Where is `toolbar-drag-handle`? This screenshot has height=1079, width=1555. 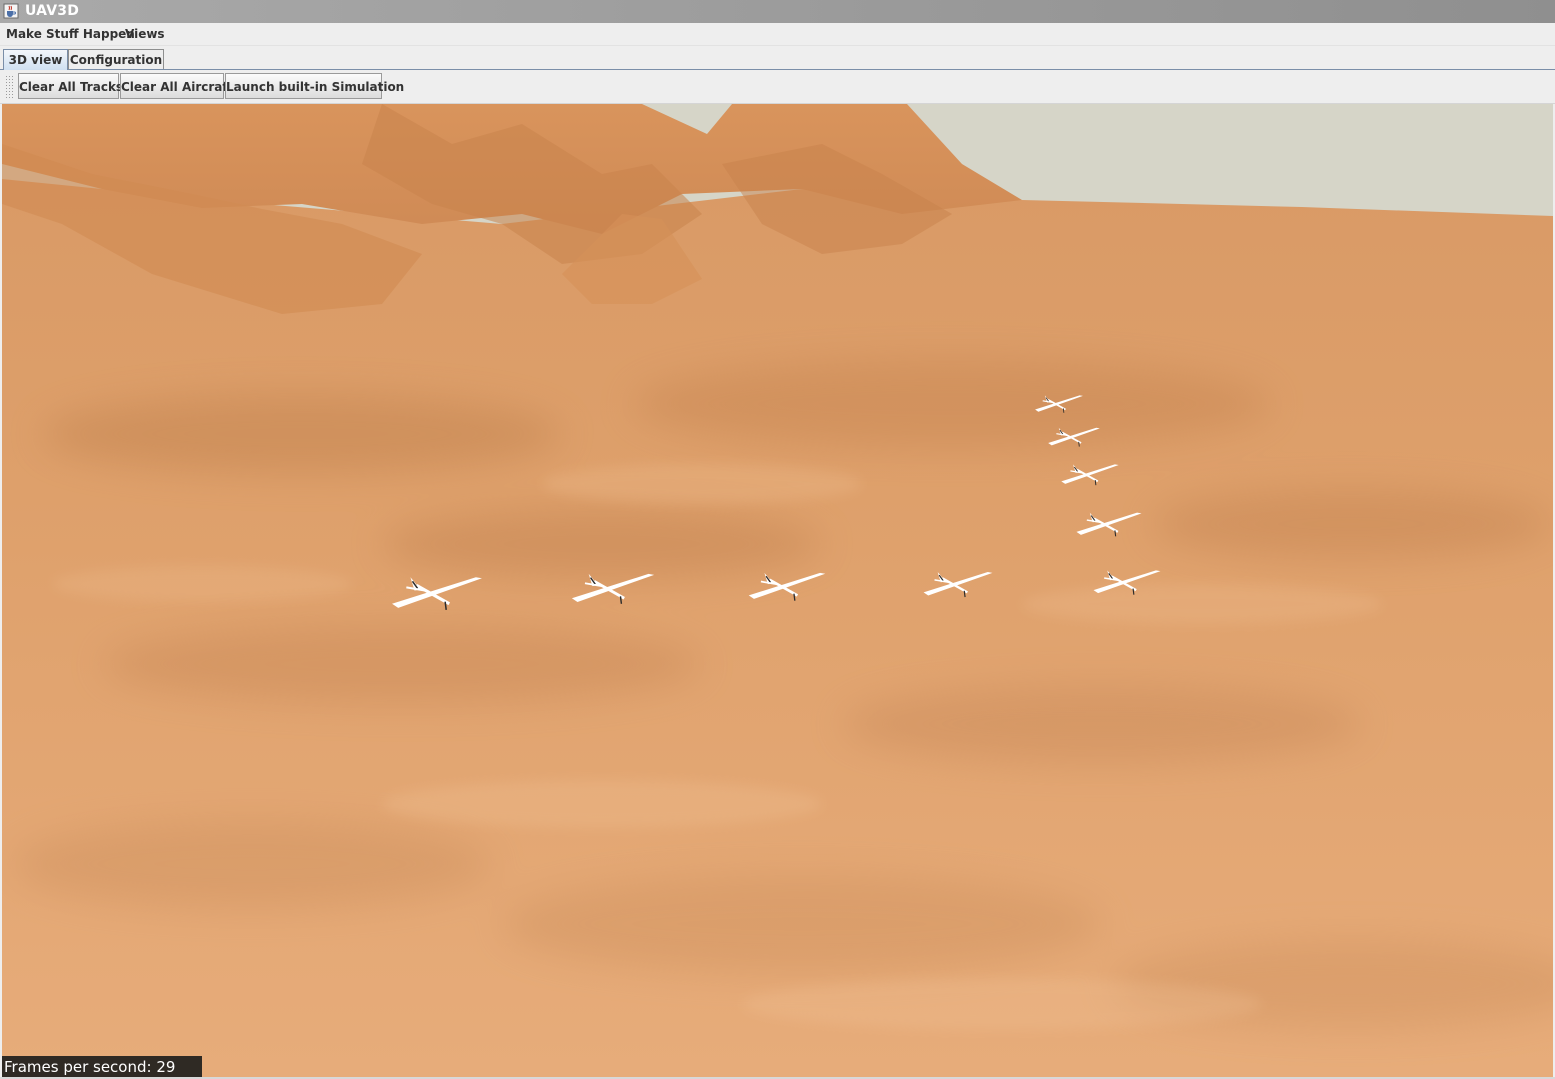 toolbar-drag-handle is located at coordinates (9, 87).